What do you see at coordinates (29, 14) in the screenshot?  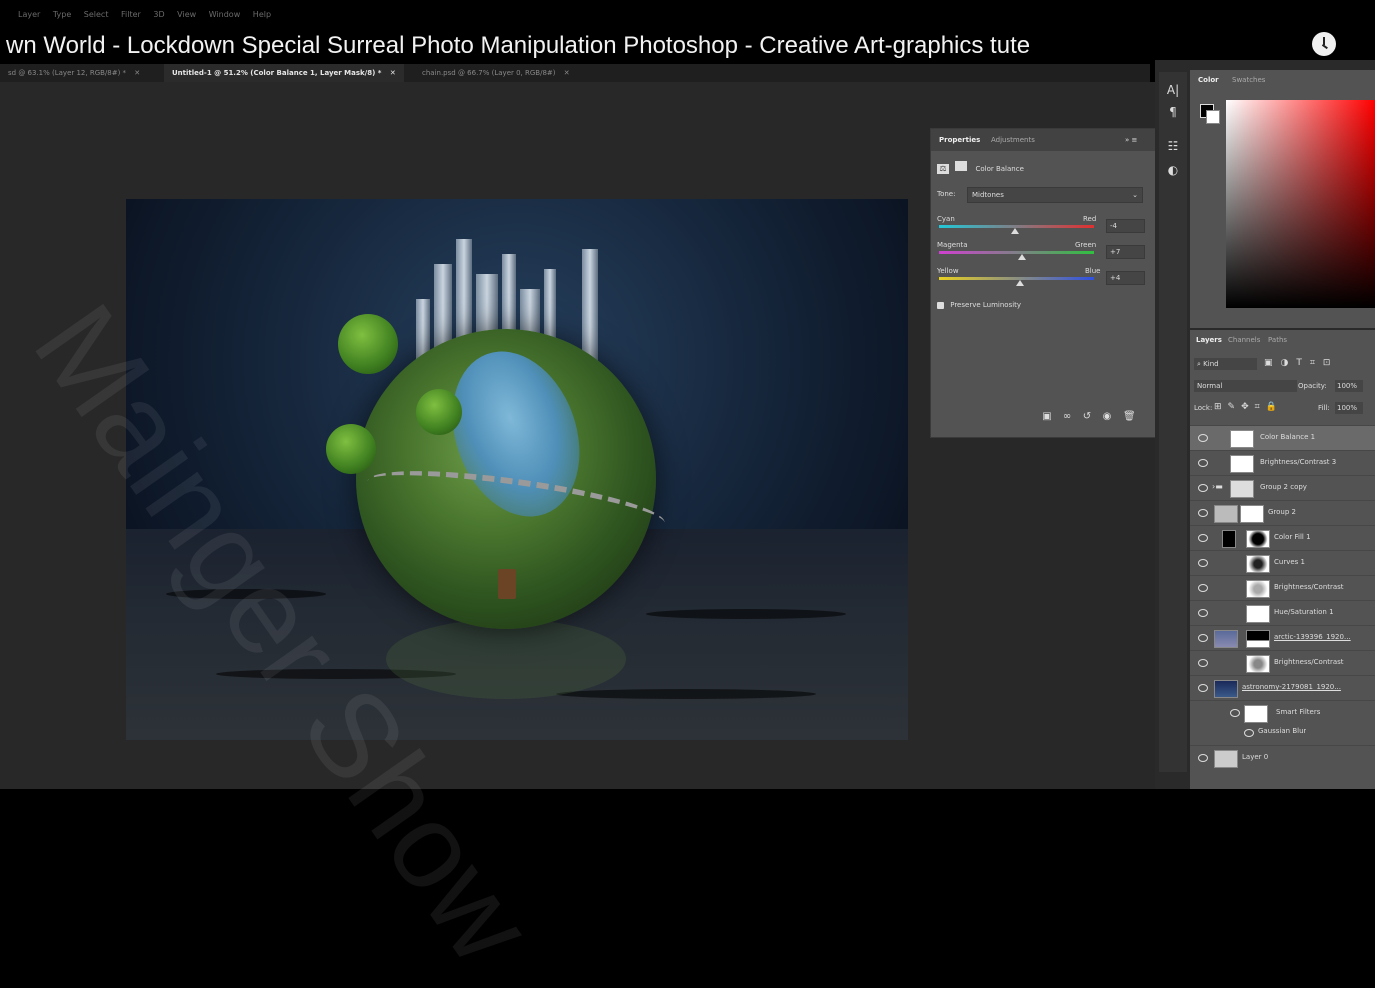 I see `menu-layer: Layer` at bounding box center [29, 14].